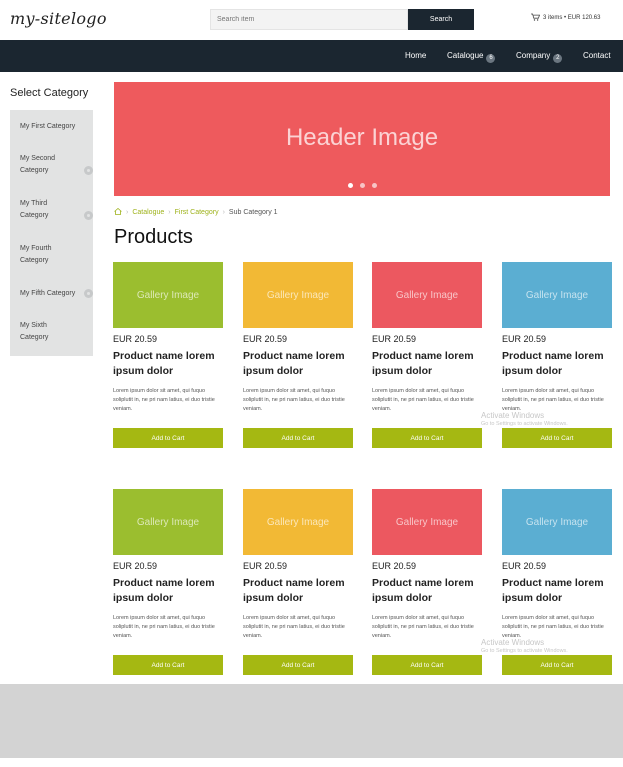 The image size is (623, 767). What do you see at coordinates (558, 58) in the screenshot?
I see `nav-badge: 2` at bounding box center [558, 58].